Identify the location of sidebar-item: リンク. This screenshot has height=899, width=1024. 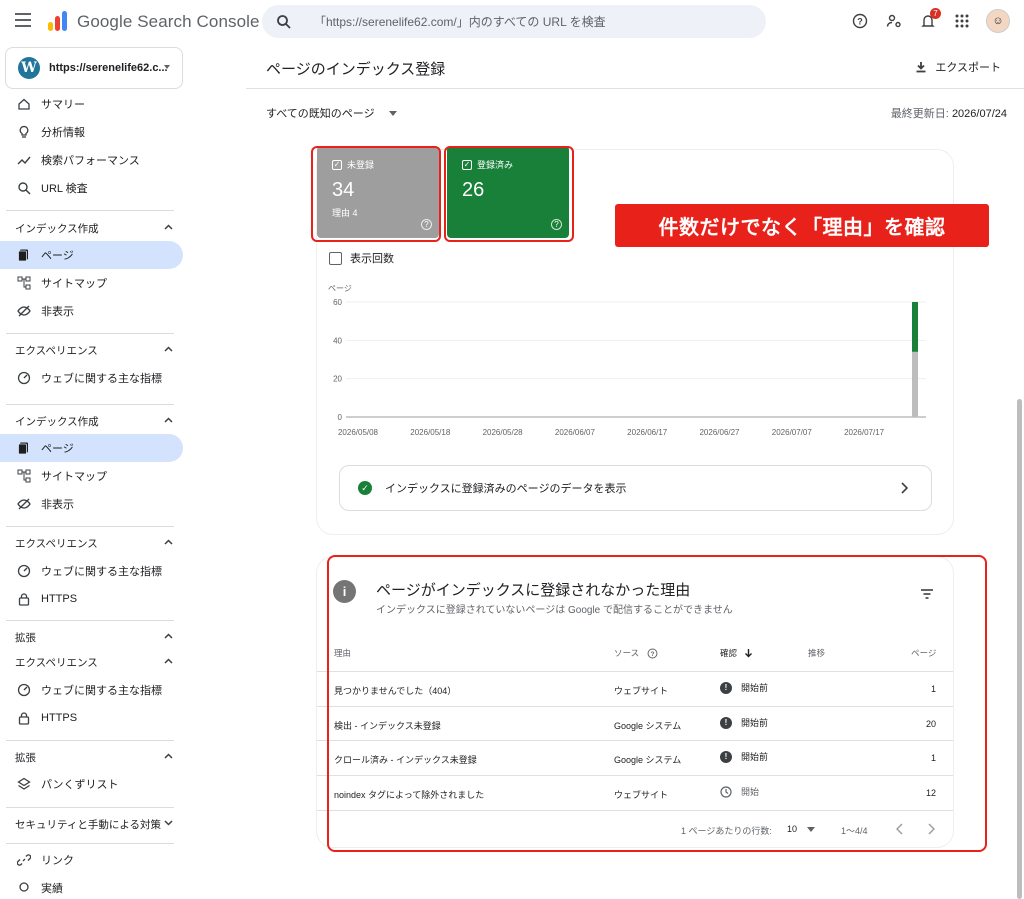
(91, 860).